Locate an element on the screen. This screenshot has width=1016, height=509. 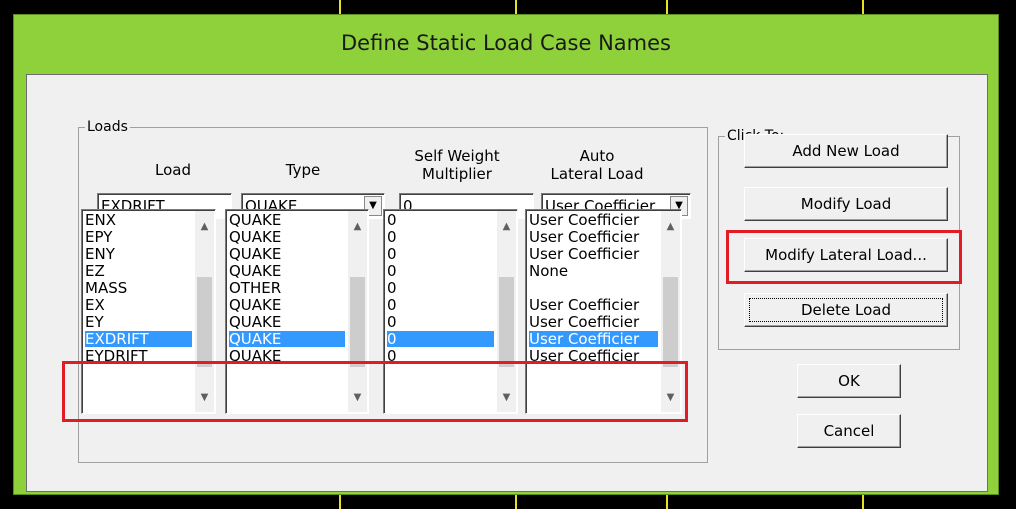
load-name-item: ENX is located at coordinates (138, 220).